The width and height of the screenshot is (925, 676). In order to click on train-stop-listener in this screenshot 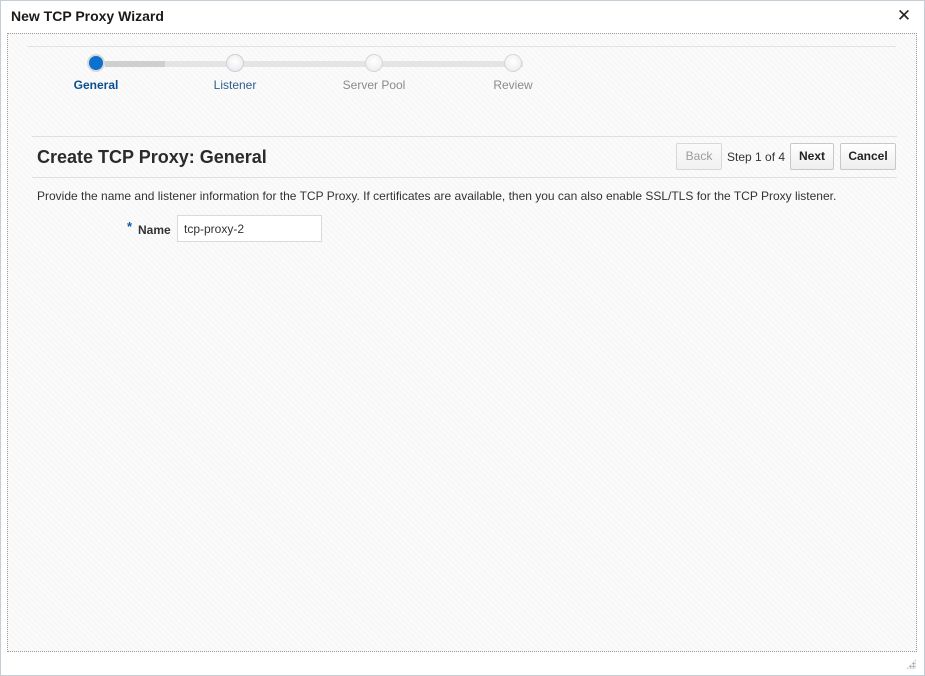, I will do `click(235, 63)`.